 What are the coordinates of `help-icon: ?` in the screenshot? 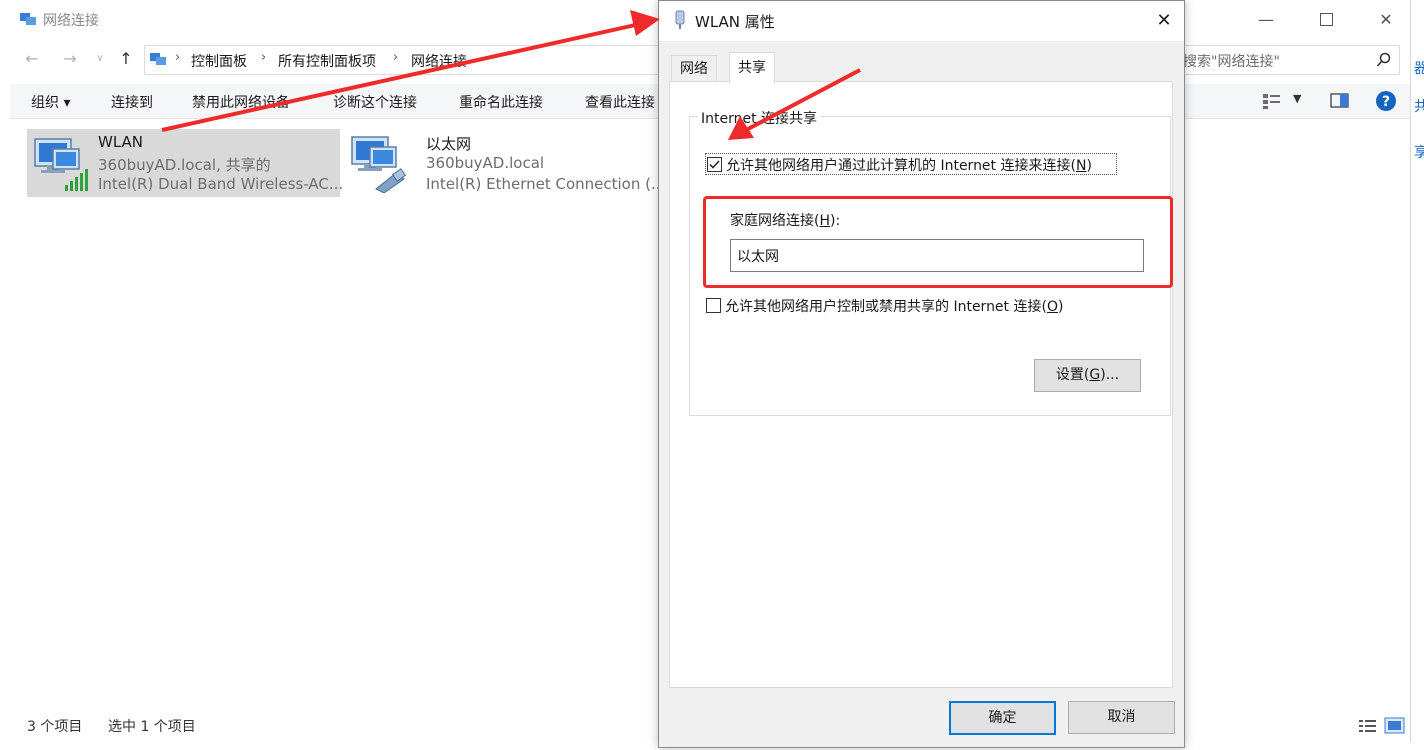 It's located at (1386, 101).